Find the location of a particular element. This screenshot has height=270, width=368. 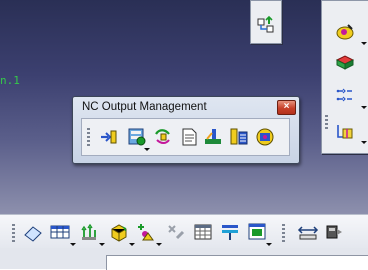

replay-icon is located at coordinates (108, 137).